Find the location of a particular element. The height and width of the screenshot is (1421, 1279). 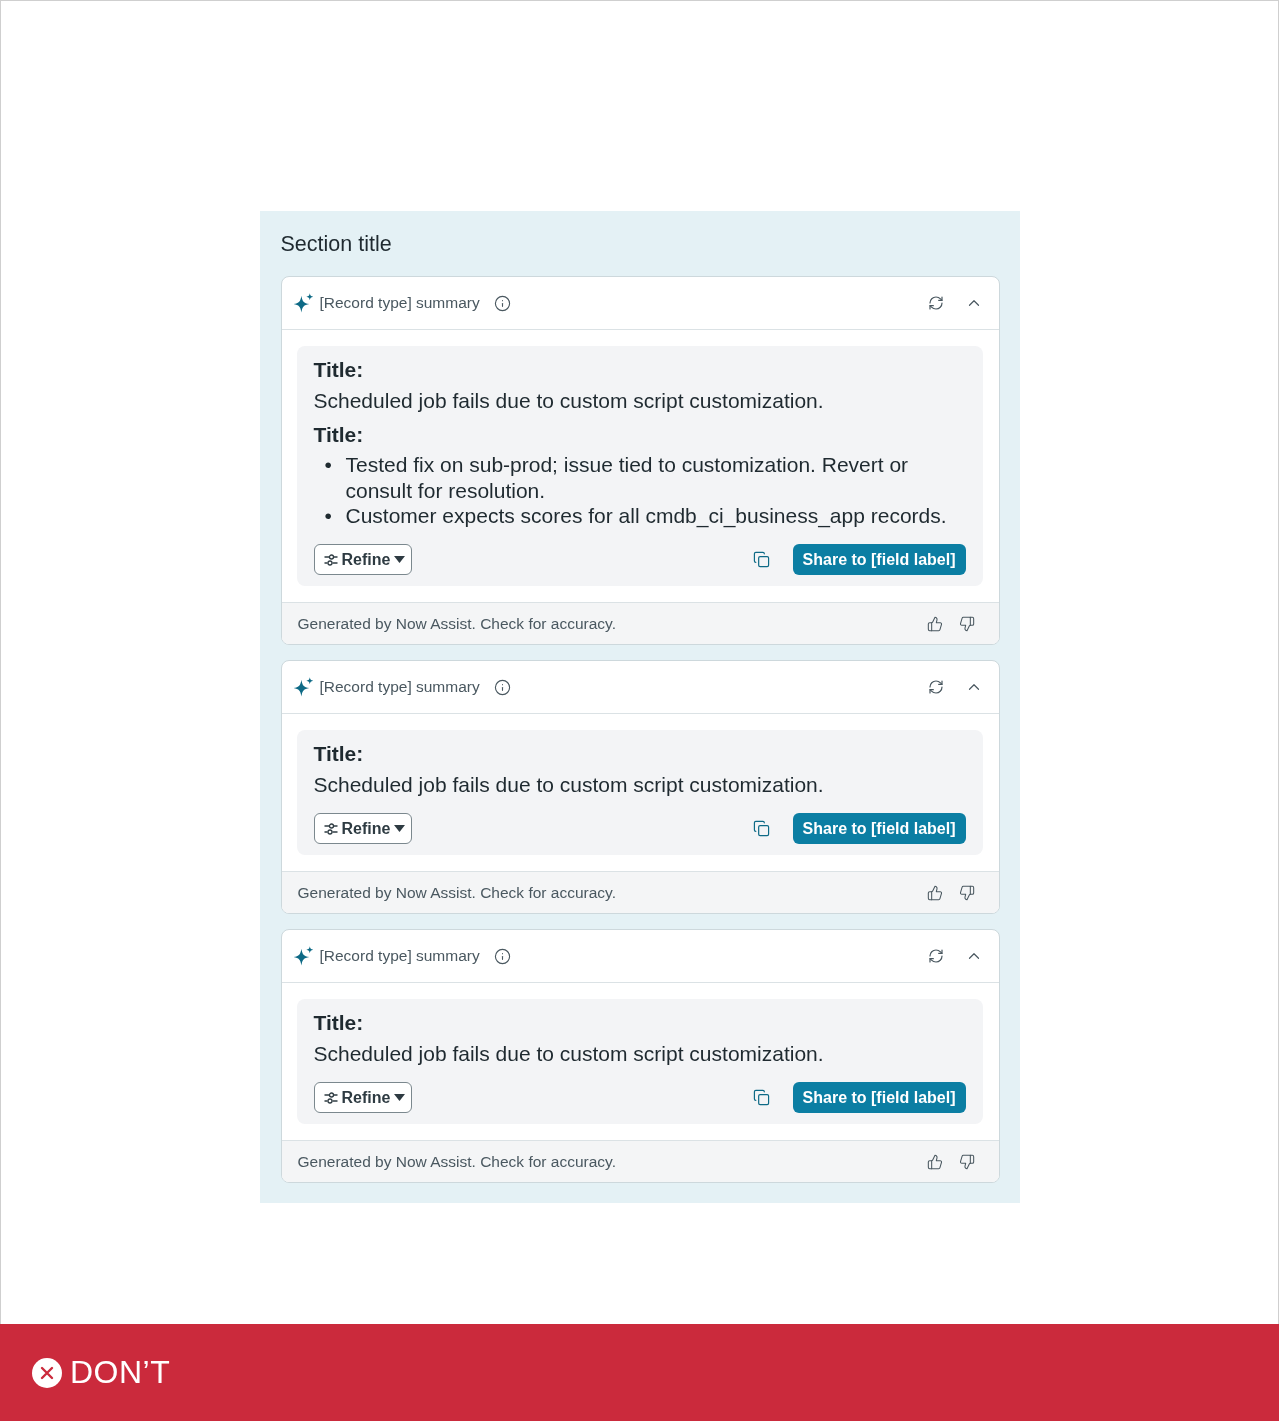

banner-label: DON’T is located at coordinates (120, 1372).